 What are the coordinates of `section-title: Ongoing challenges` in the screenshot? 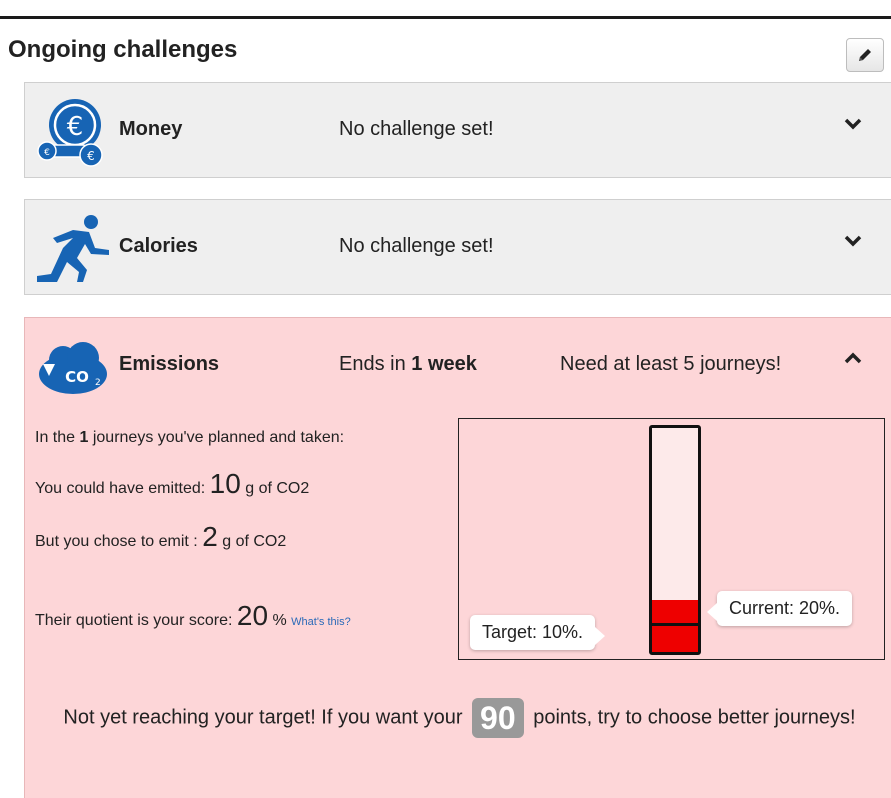 It's located at (123, 49).